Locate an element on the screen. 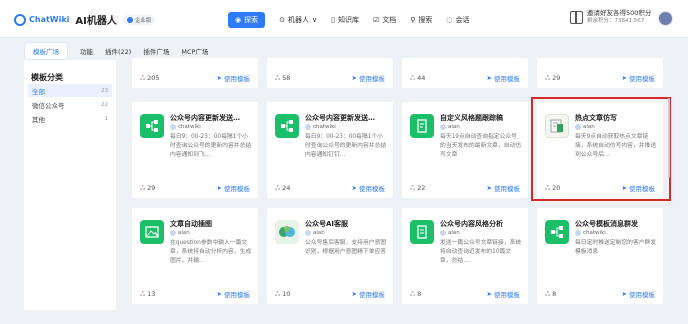 The image size is (688, 324). template-card: ஃ 29 ➤ 使用模板 is located at coordinates (600, 73).